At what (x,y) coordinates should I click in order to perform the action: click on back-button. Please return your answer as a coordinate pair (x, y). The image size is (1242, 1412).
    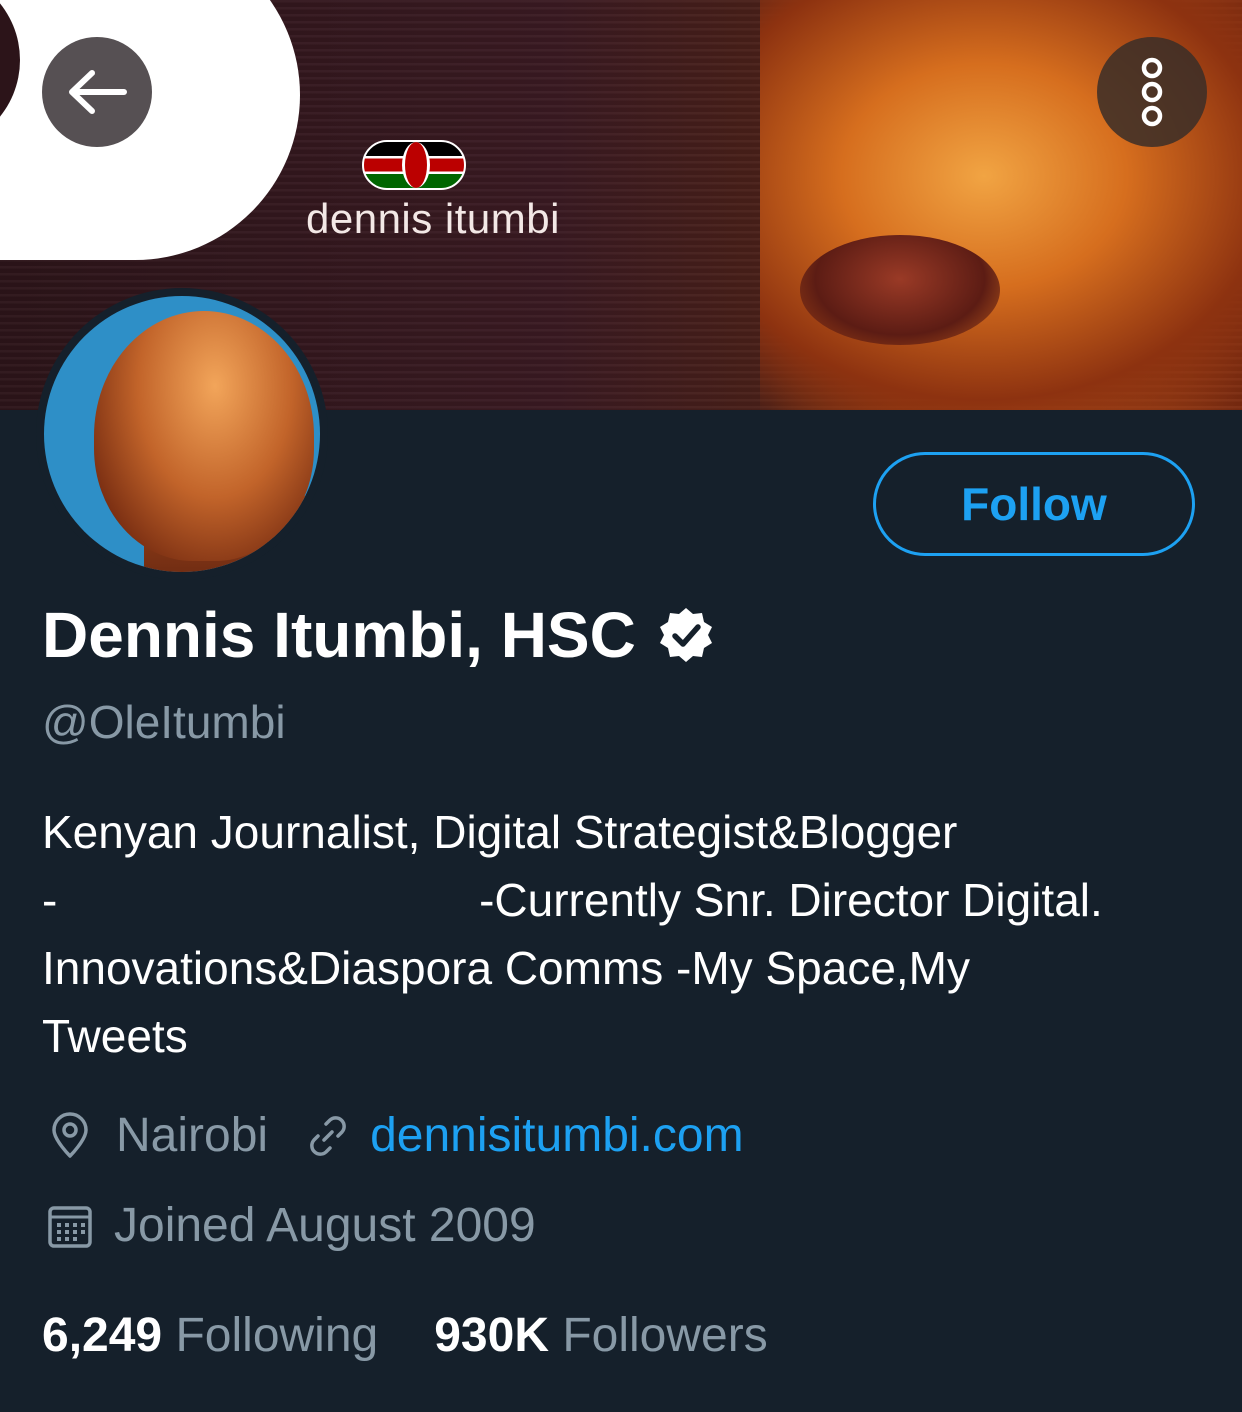
    Looking at the image, I should click on (97, 92).